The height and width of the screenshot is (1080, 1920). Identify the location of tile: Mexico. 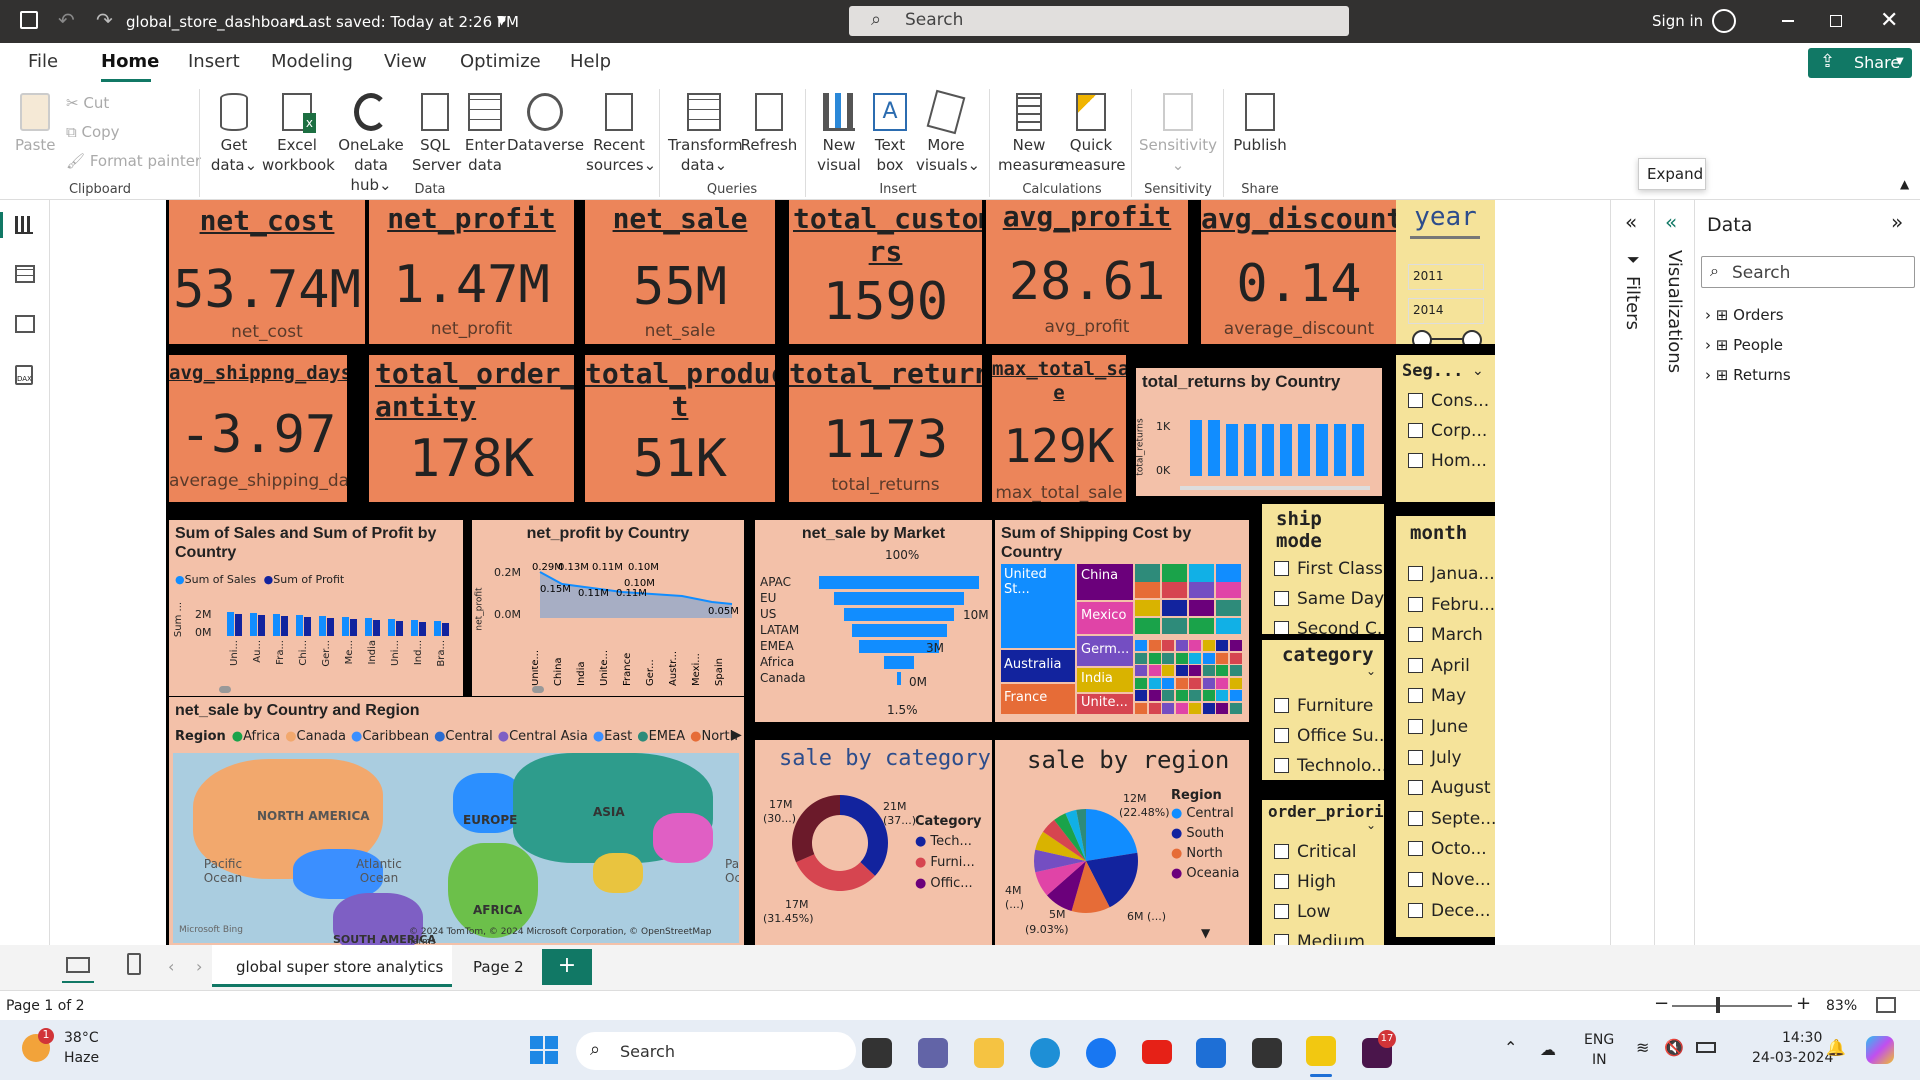
(1105, 618).